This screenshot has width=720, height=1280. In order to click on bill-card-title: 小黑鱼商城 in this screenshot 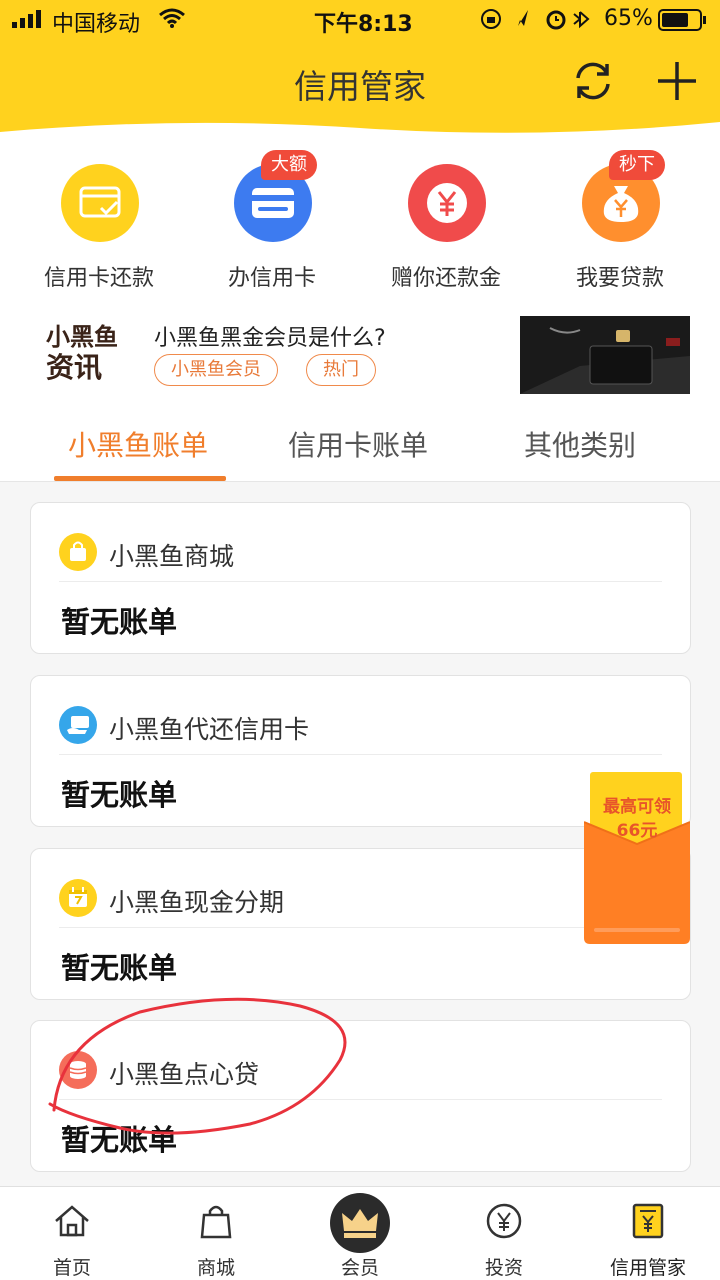, I will do `click(172, 556)`.